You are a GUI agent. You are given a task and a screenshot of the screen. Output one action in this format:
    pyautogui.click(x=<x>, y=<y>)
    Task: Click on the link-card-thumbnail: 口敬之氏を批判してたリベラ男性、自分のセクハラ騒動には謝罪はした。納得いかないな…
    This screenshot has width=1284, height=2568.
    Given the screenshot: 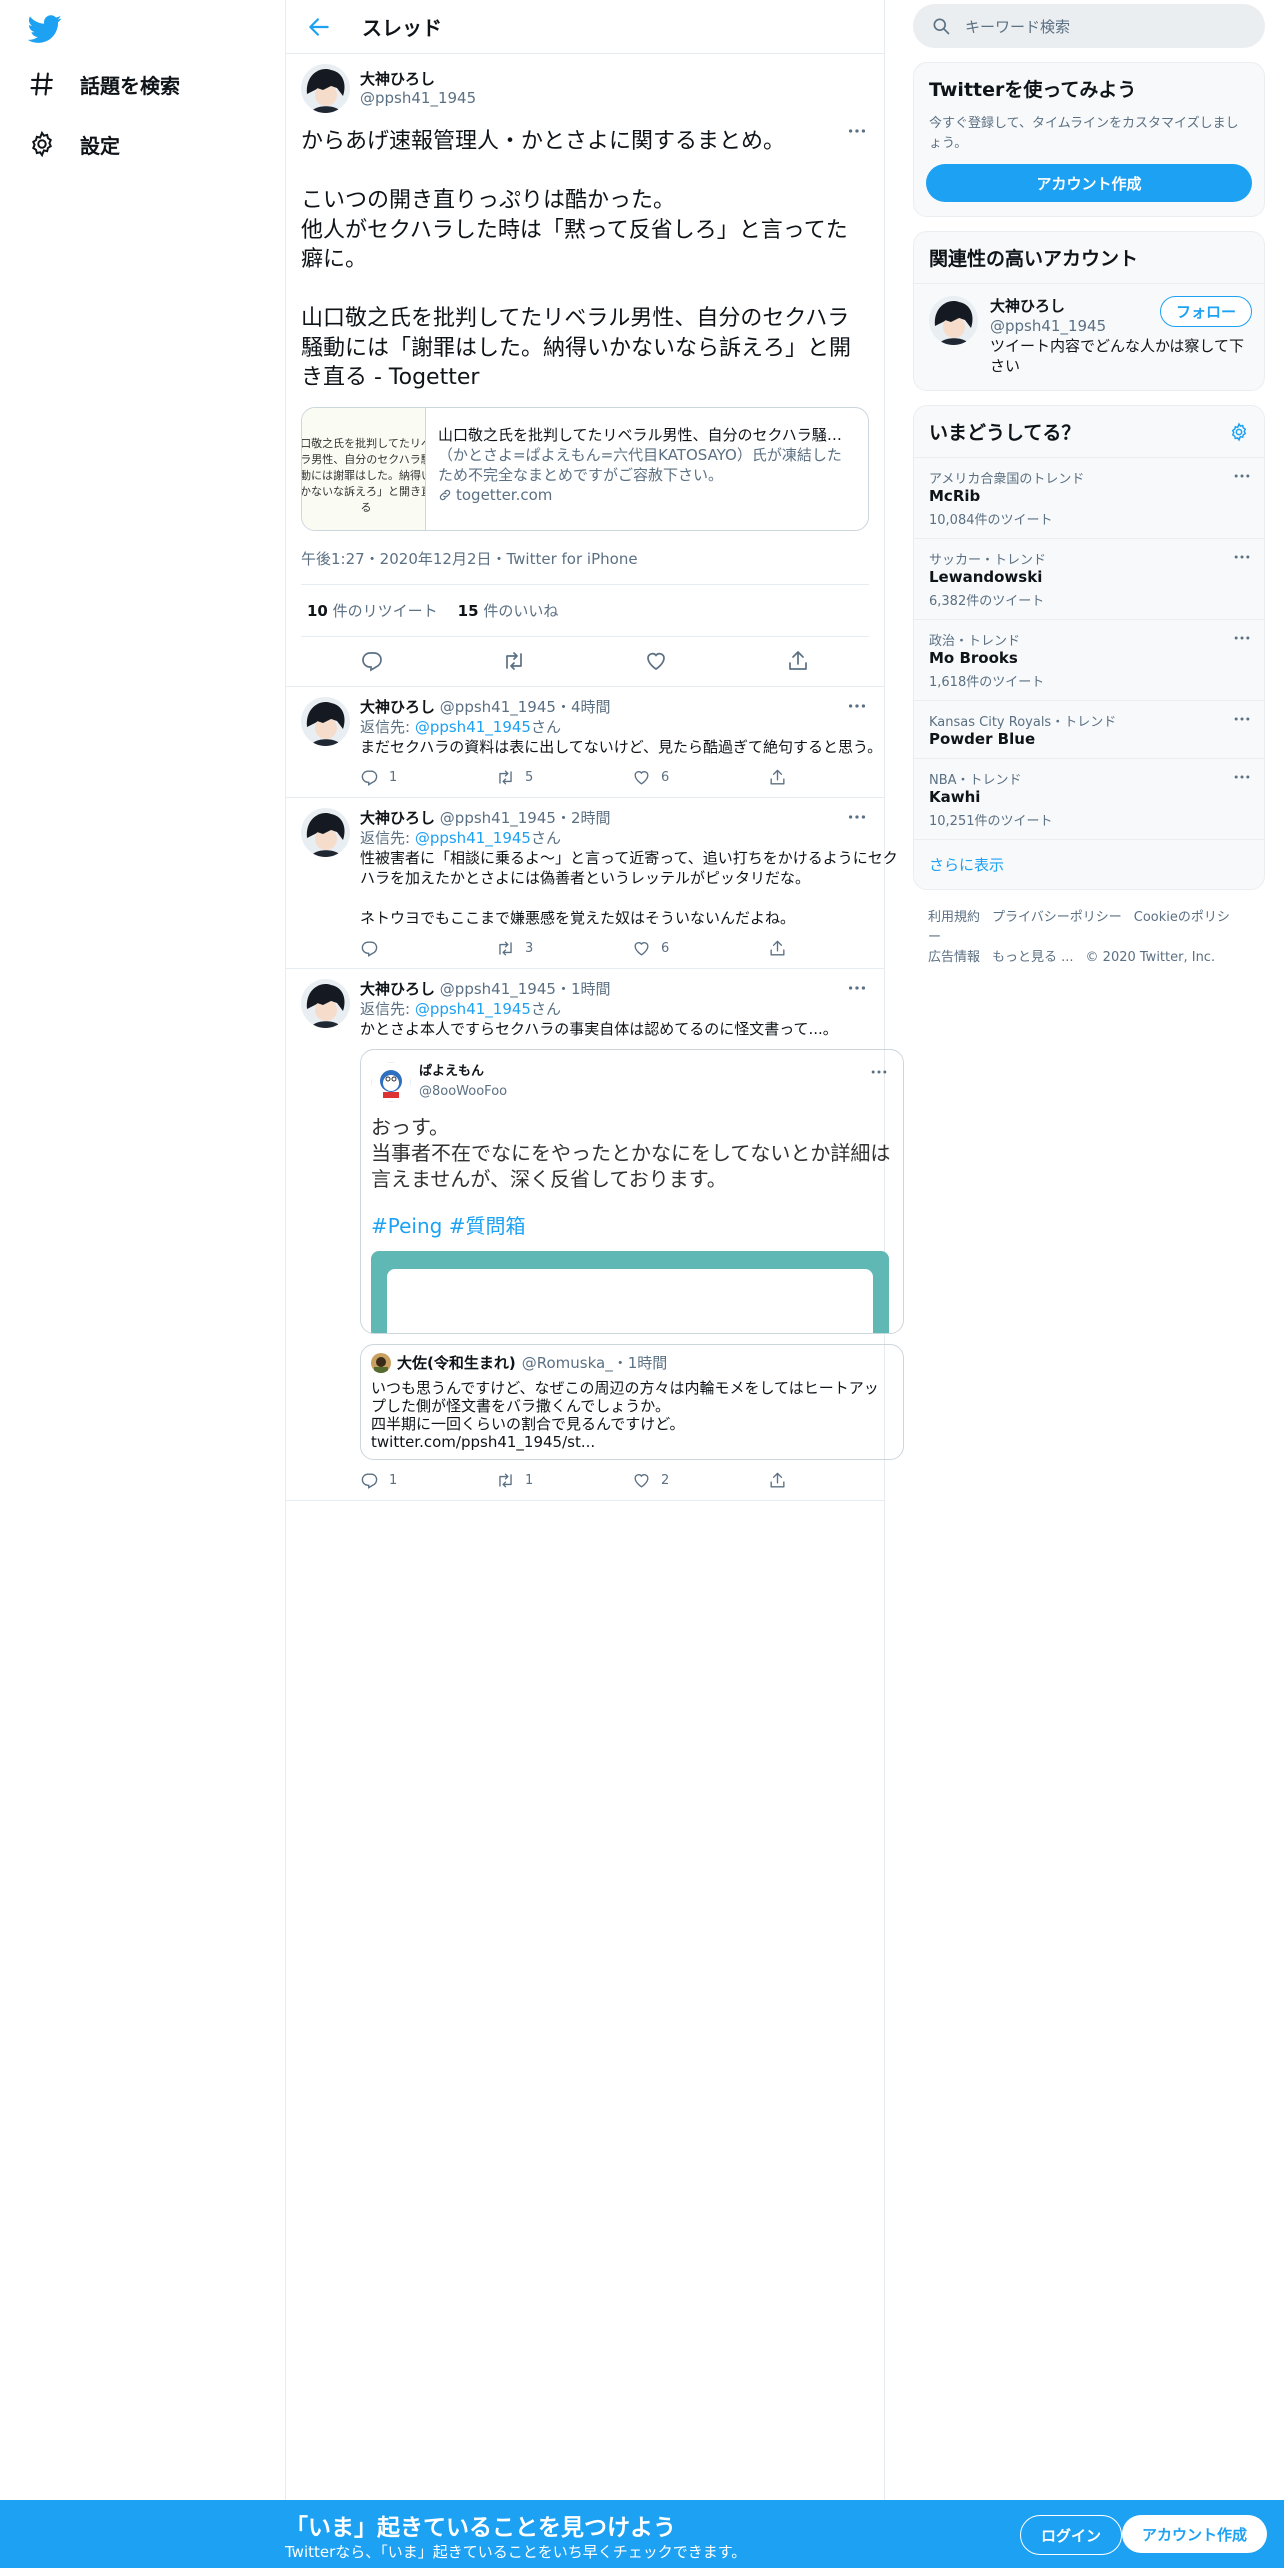 What is the action you would take?
    pyautogui.click(x=364, y=468)
    